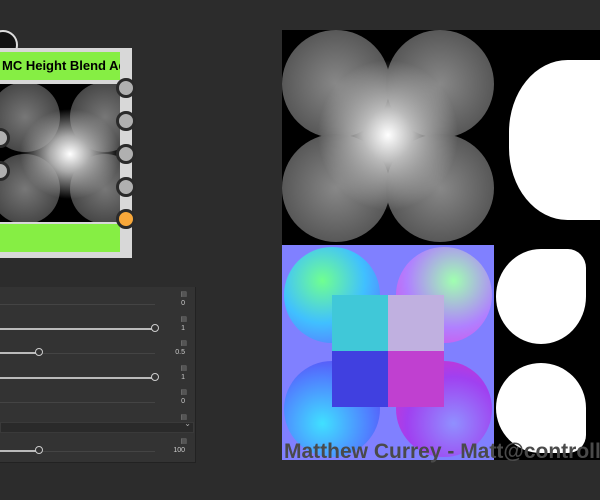 This screenshot has width=600, height=500. I want to click on param-row: ▤ ⌄, so click(97, 422).